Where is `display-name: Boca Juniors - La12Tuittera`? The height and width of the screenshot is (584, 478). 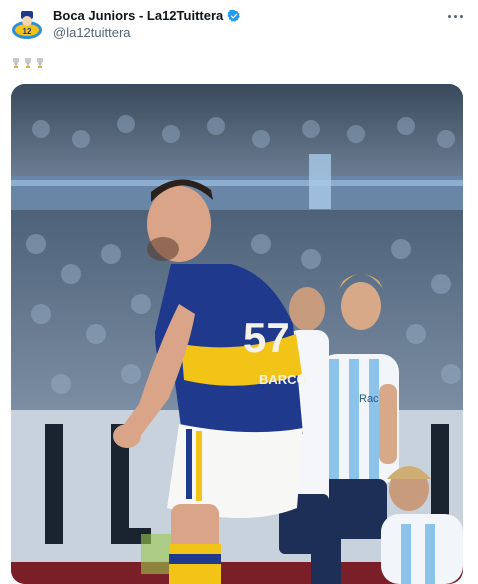
display-name: Boca Juniors - La12Tuittera is located at coordinates (138, 15).